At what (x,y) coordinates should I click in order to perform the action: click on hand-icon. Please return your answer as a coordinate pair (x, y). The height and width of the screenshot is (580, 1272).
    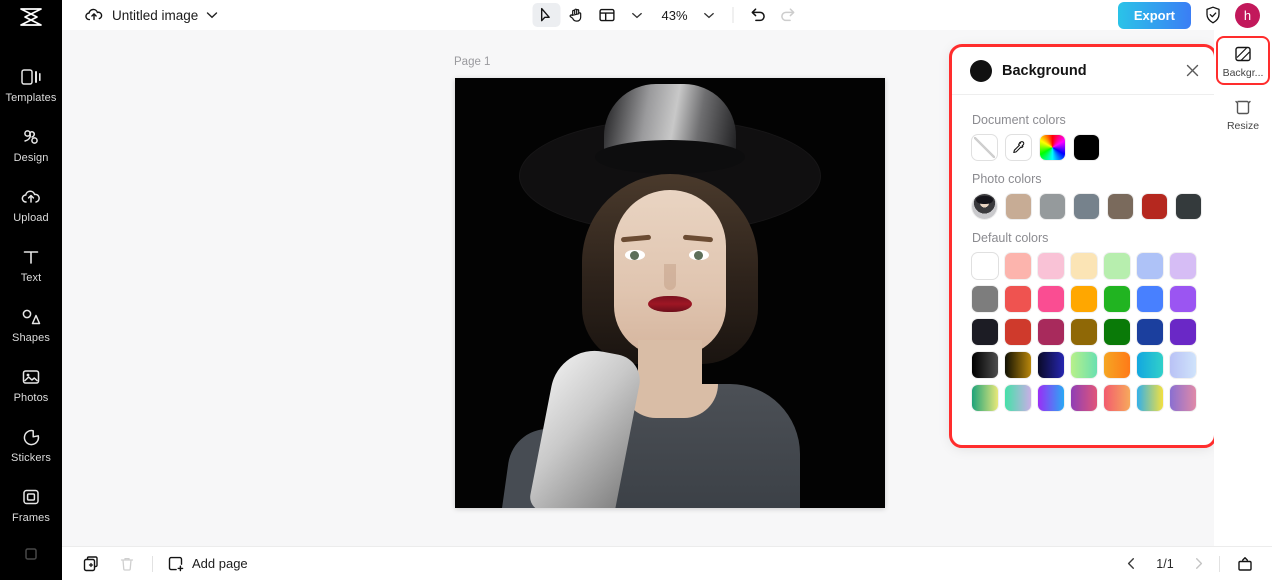
    Looking at the image, I should click on (576, 15).